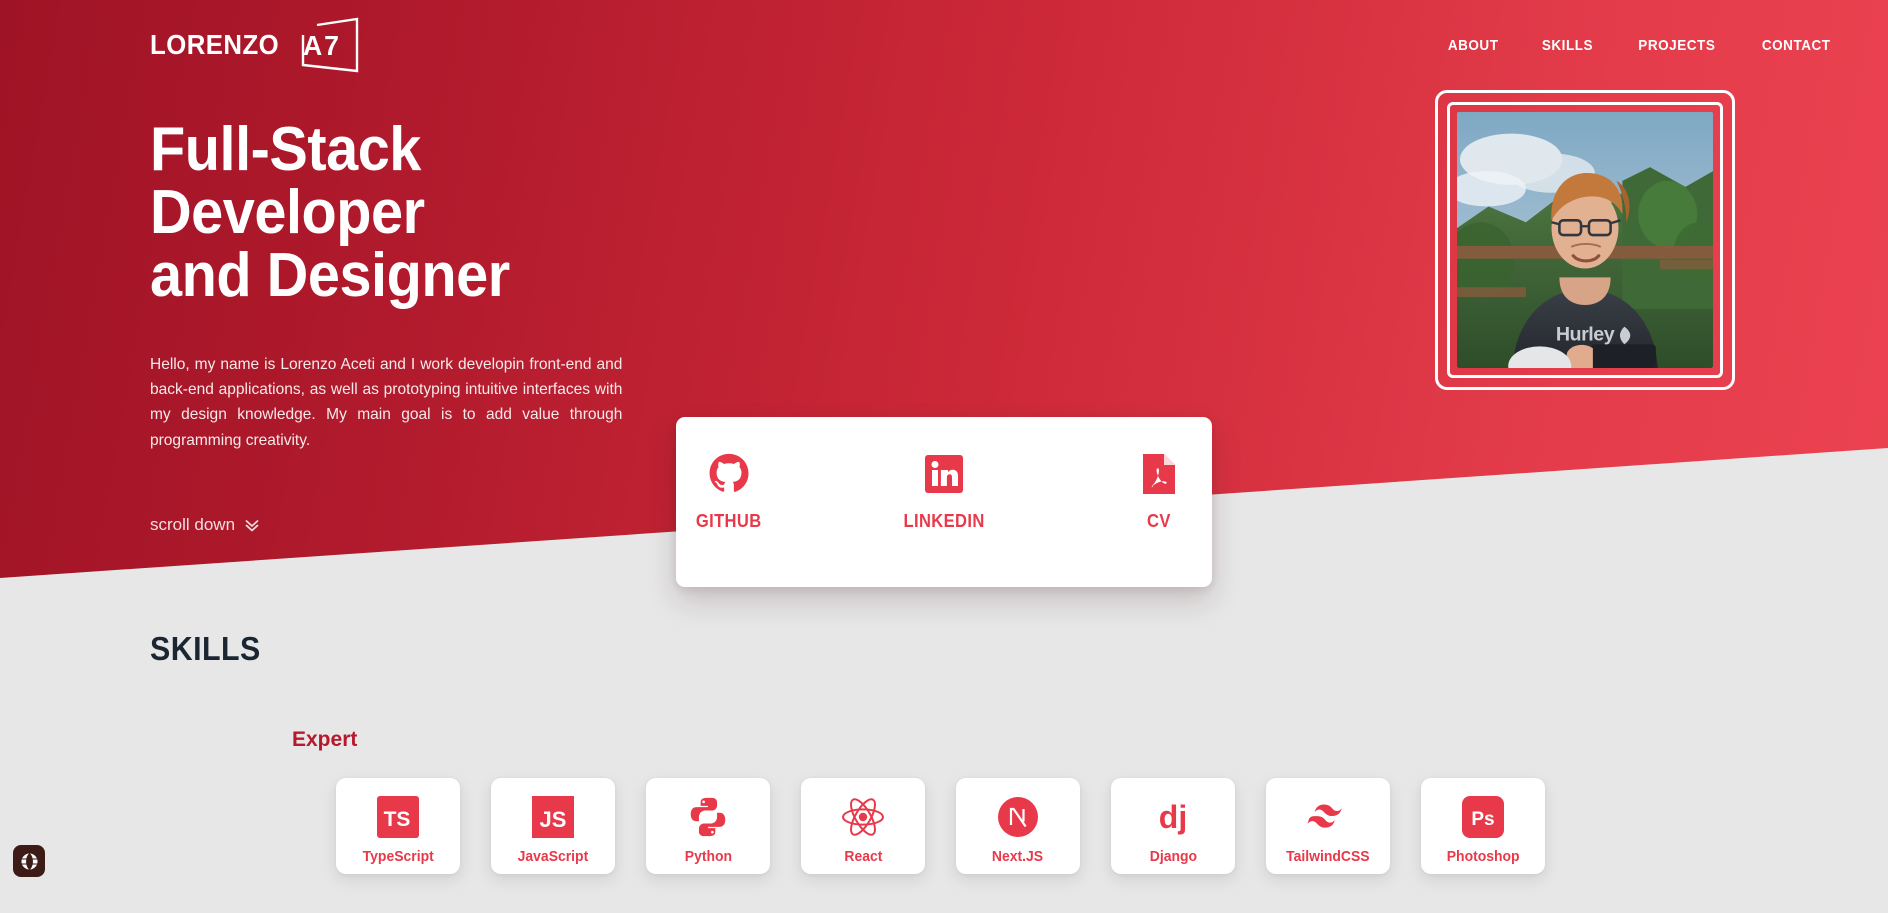 Image resolution: width=1888 pixels, height=913 pixels. What do you see at coordinates (193, 524) in the screenshot?
I see `scroll-down-label: scroll down` at bounding box center [193, 524].